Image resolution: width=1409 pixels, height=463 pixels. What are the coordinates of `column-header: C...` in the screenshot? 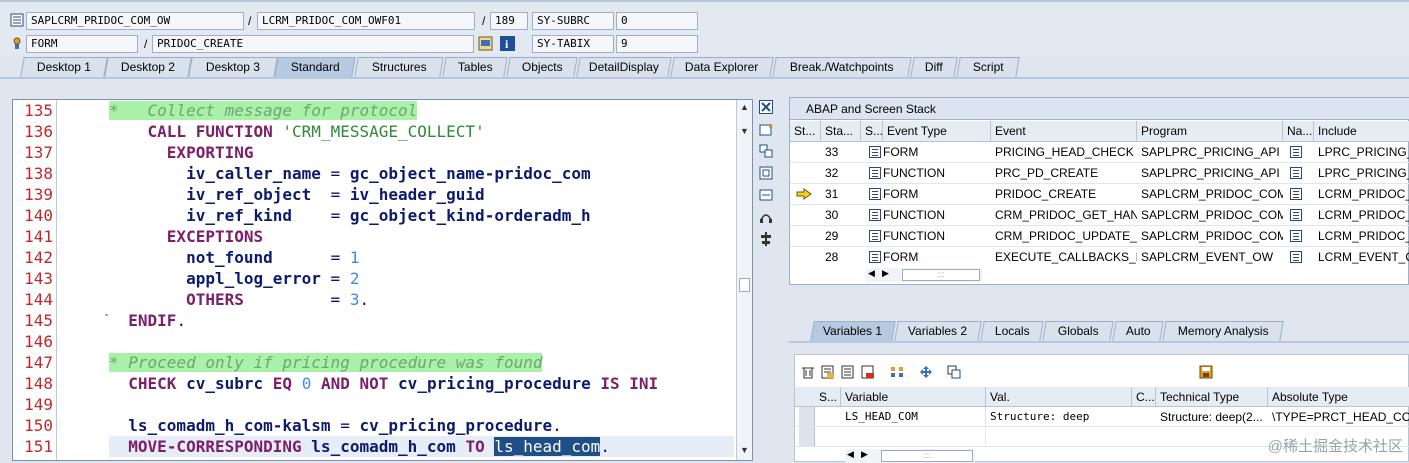 It's located at (1144, 397).